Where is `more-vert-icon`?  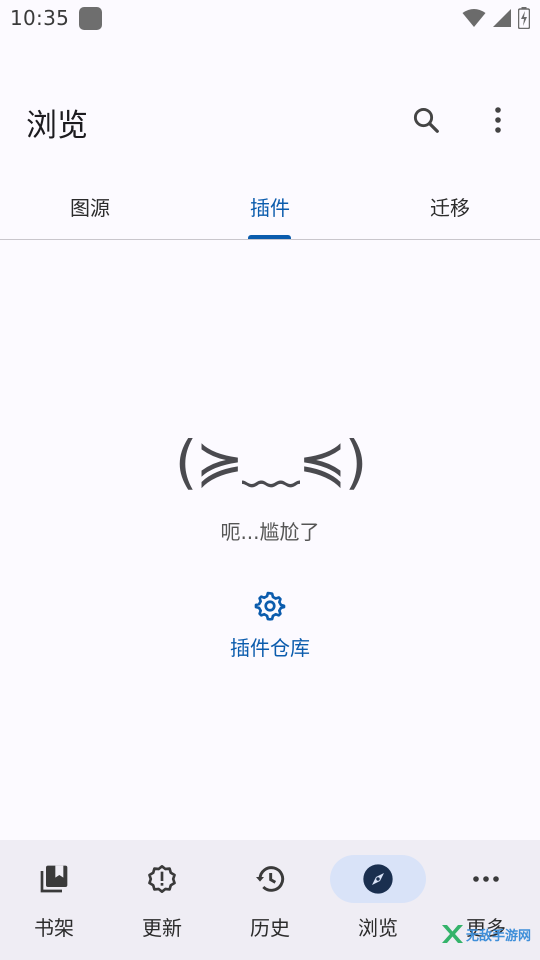 more-vert-icon is located at coordinates (498, 120).